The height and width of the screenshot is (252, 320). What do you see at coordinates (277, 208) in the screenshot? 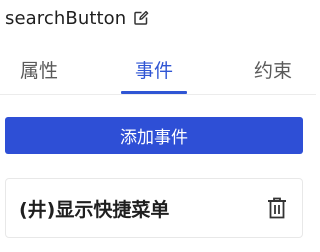
I see `trash-icon` at bounding box center [277, 208].